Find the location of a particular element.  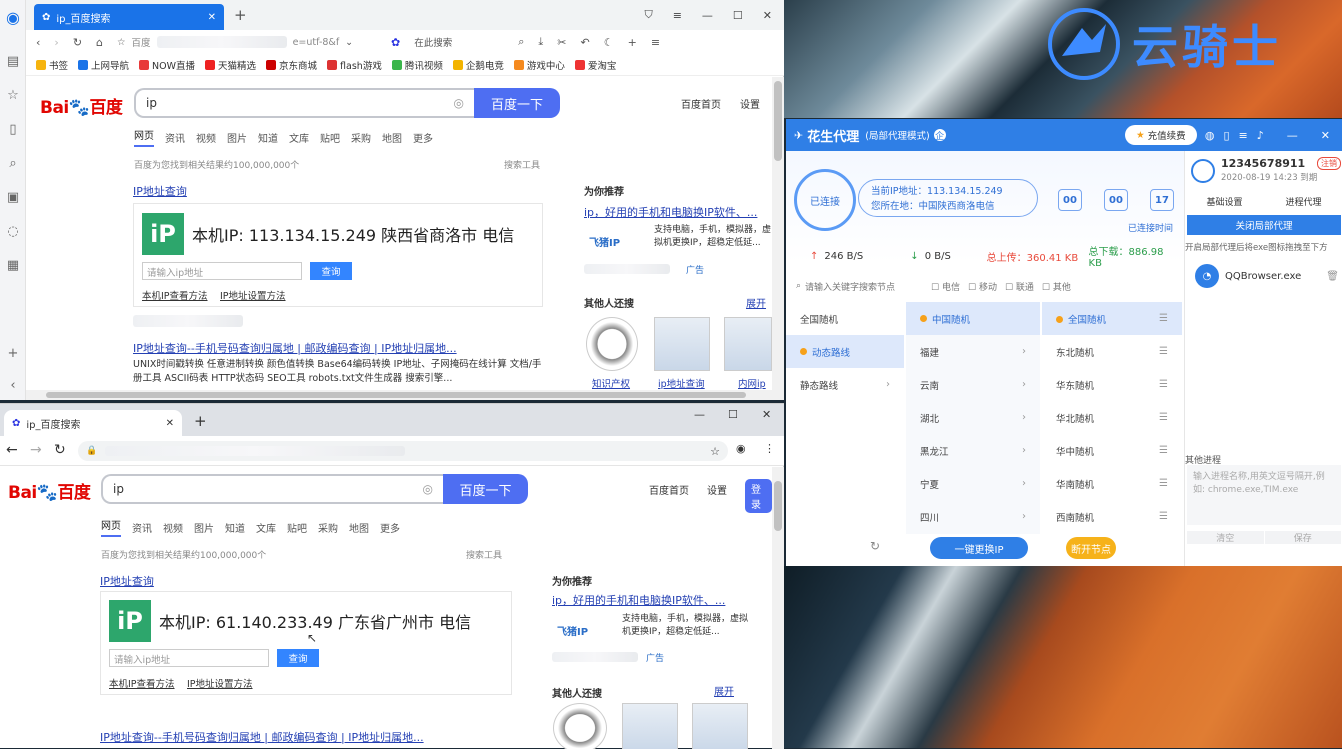

collapse-icon: ‹ is located at coordinates (13, 385).